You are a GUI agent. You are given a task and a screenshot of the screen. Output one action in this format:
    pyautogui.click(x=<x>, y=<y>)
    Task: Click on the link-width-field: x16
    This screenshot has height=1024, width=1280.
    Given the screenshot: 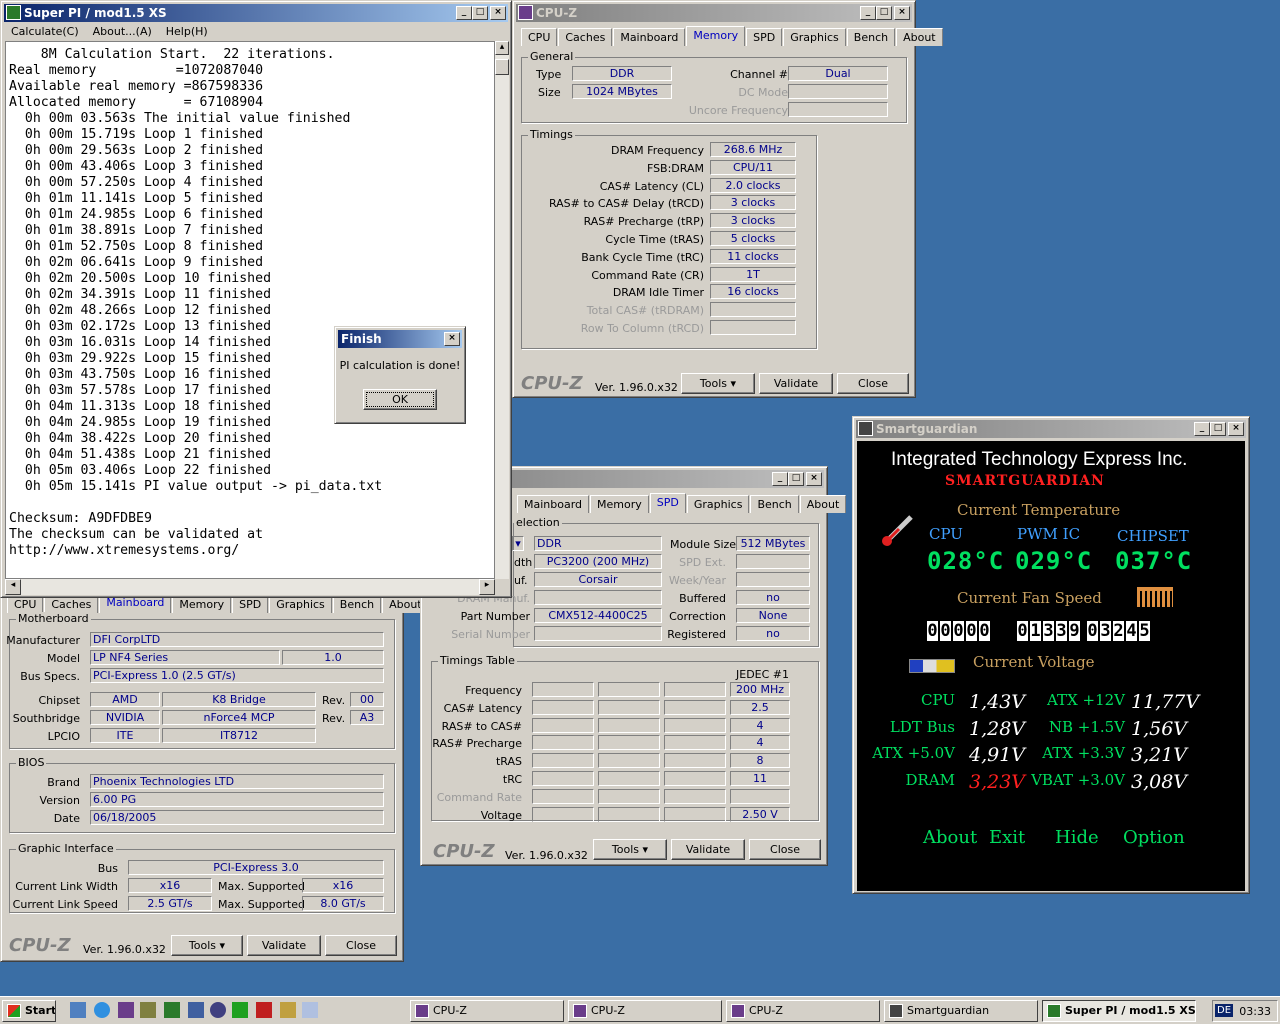 What is the action you would take?
    pyautogui.click(x=170, y=885)
    